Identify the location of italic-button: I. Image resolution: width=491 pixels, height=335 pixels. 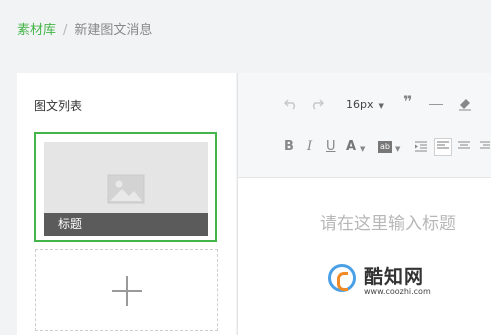
(309, 147).